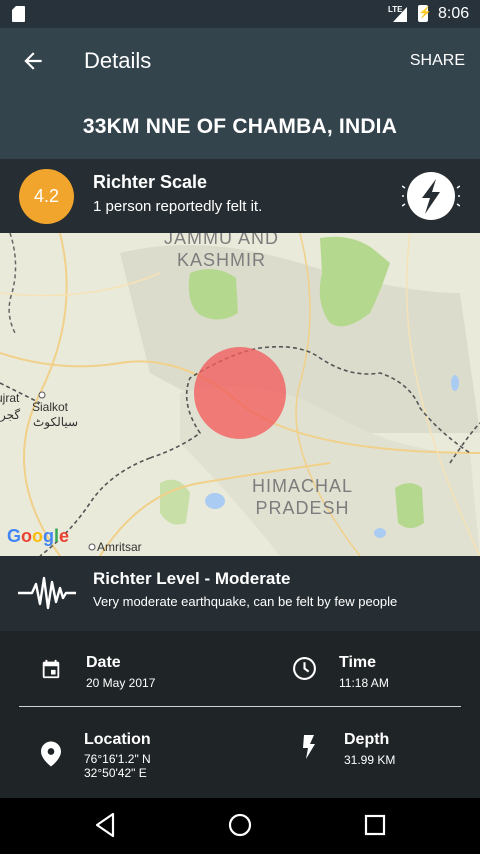  I want to click on map-label-region1-line1: JAMMU AND, so click(222, 240).